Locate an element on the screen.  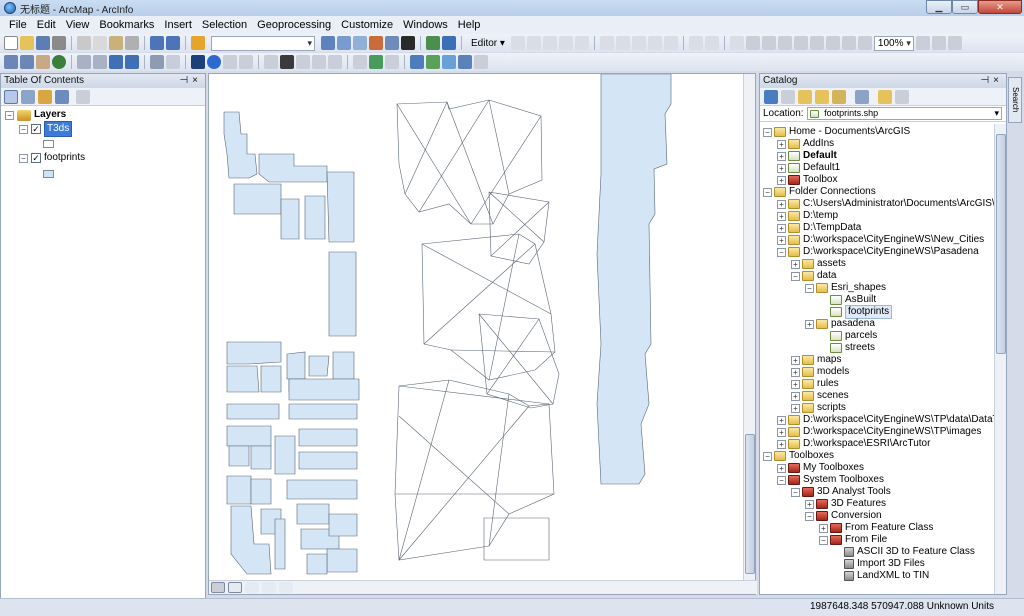
layer-editor-icon is located at coordinates (376, 62).